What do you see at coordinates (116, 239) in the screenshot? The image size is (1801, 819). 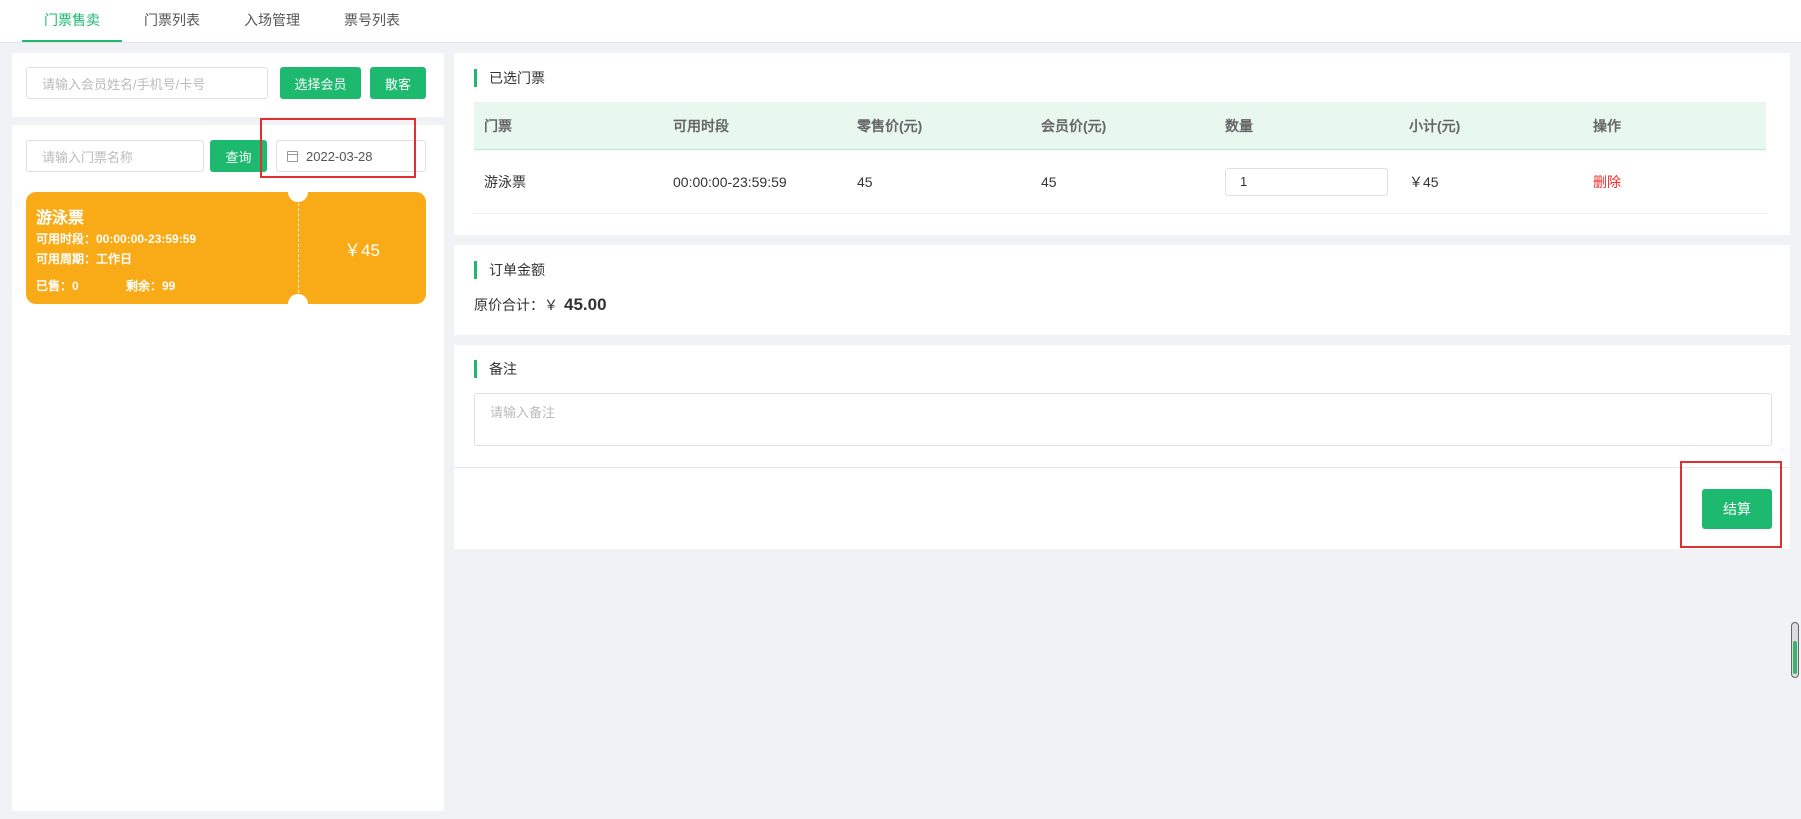 I see `ticket-time: 可用时段：00:00:00-23:59:59` at bounding box center [116, 239].